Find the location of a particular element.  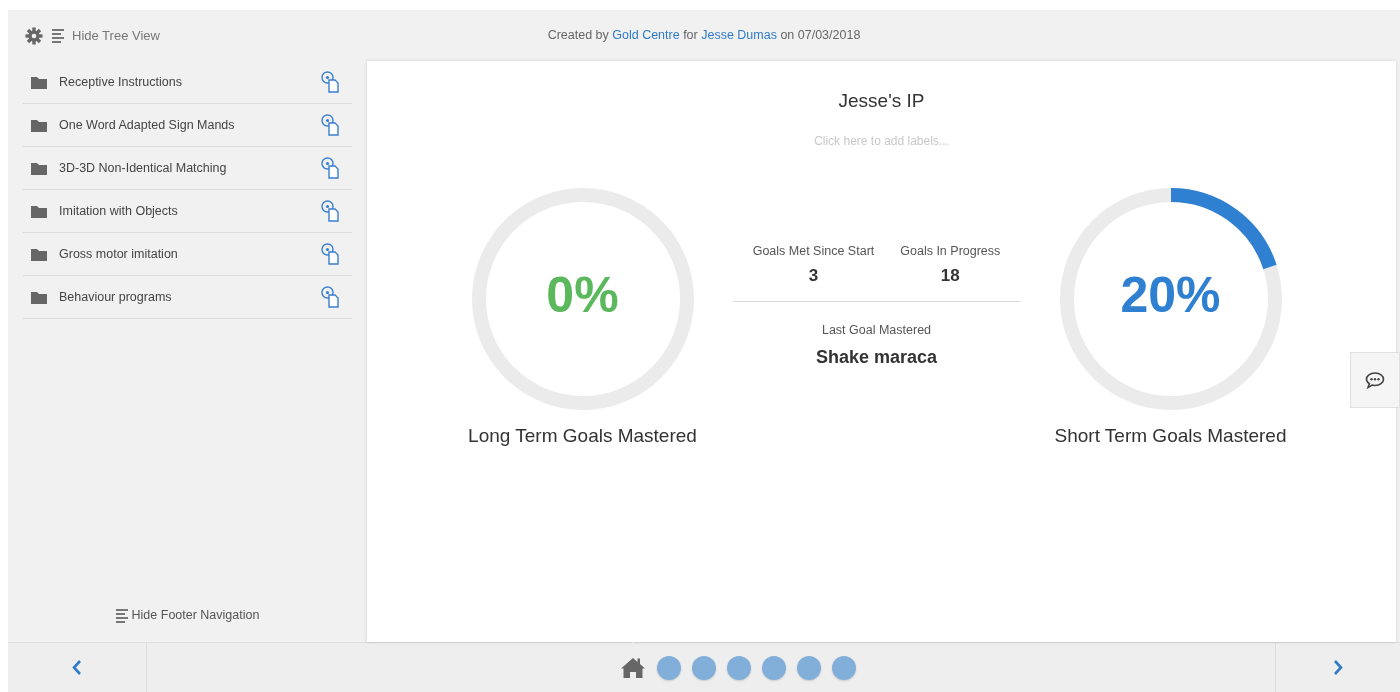

ring-caption: Long Term Goals Mastered is located at coordinates (582, 435).